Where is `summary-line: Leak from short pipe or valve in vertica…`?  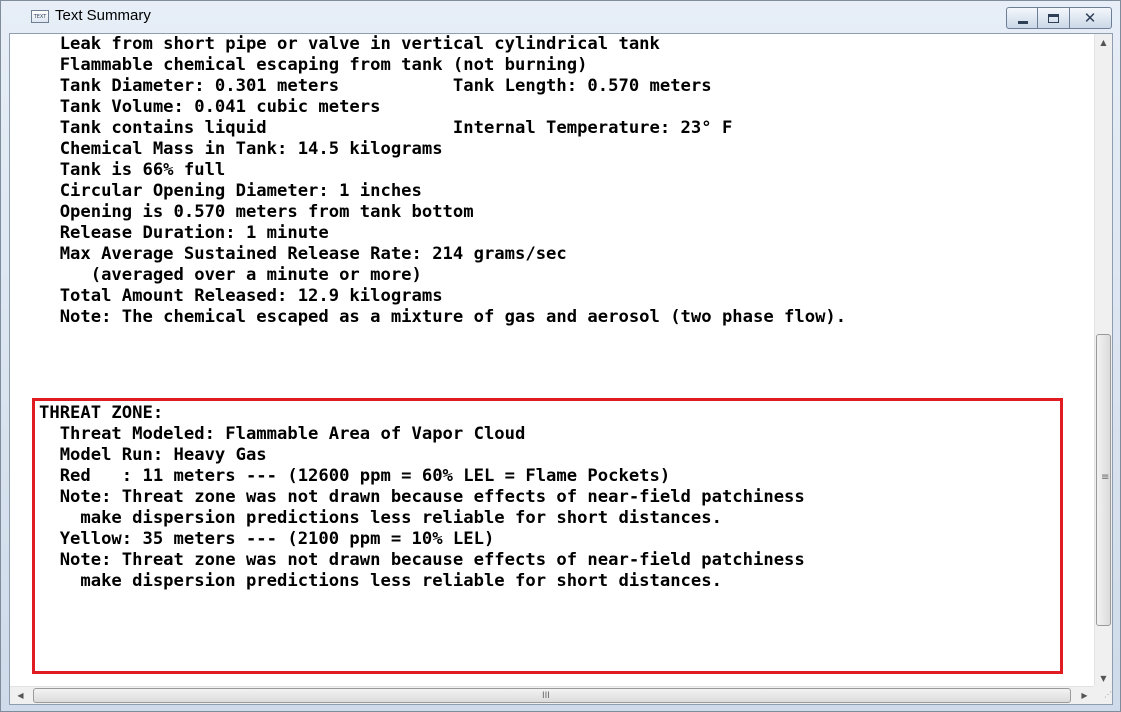 summary-line: Leak from short pipe or valve in vertica… is located at coordinates (349, 44).